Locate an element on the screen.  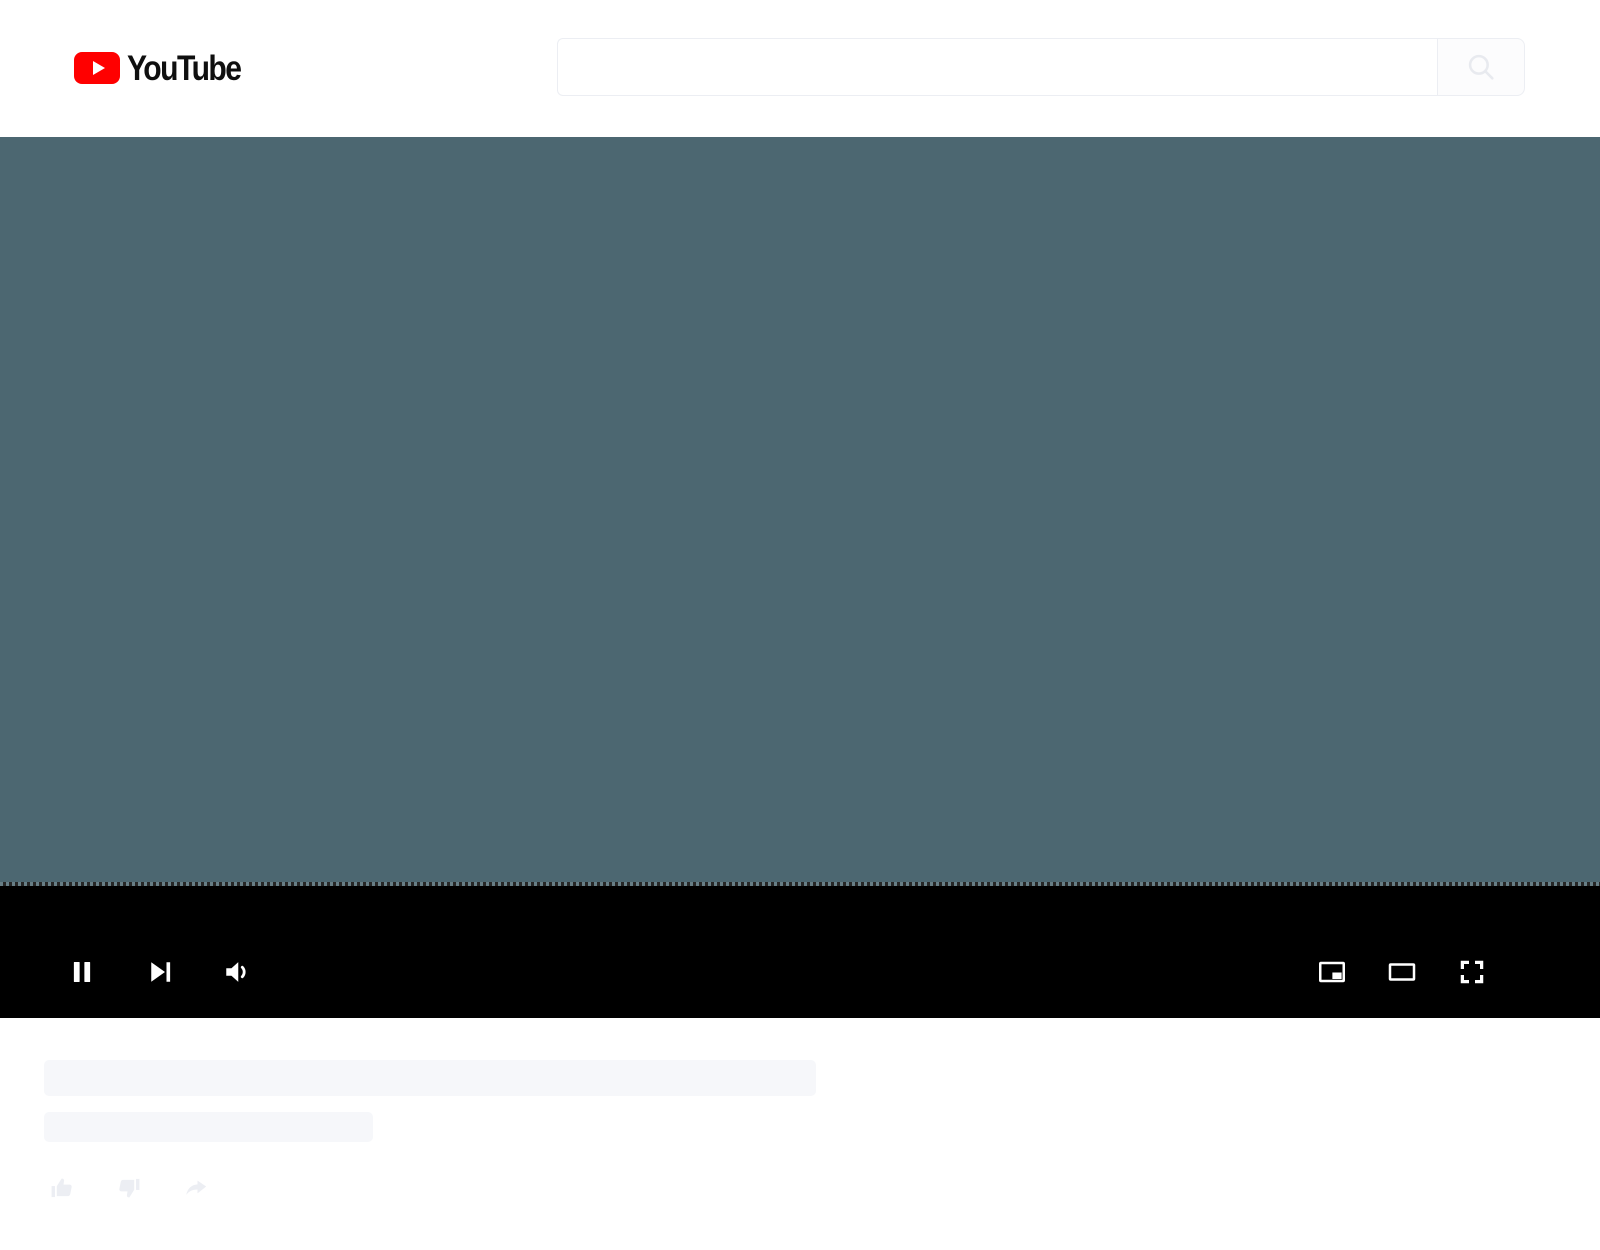
pause-button is located at coordinates (82, 972).